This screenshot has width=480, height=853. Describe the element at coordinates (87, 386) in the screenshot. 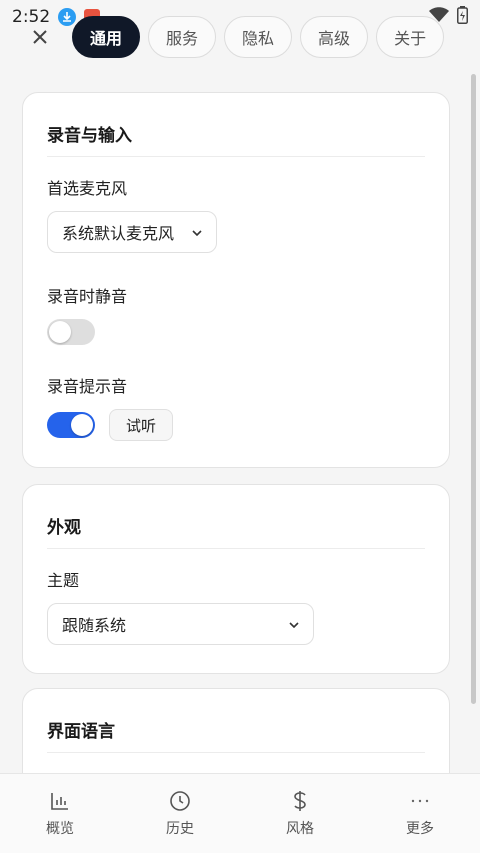

I see `cue-label: 录音提示音` at that location.